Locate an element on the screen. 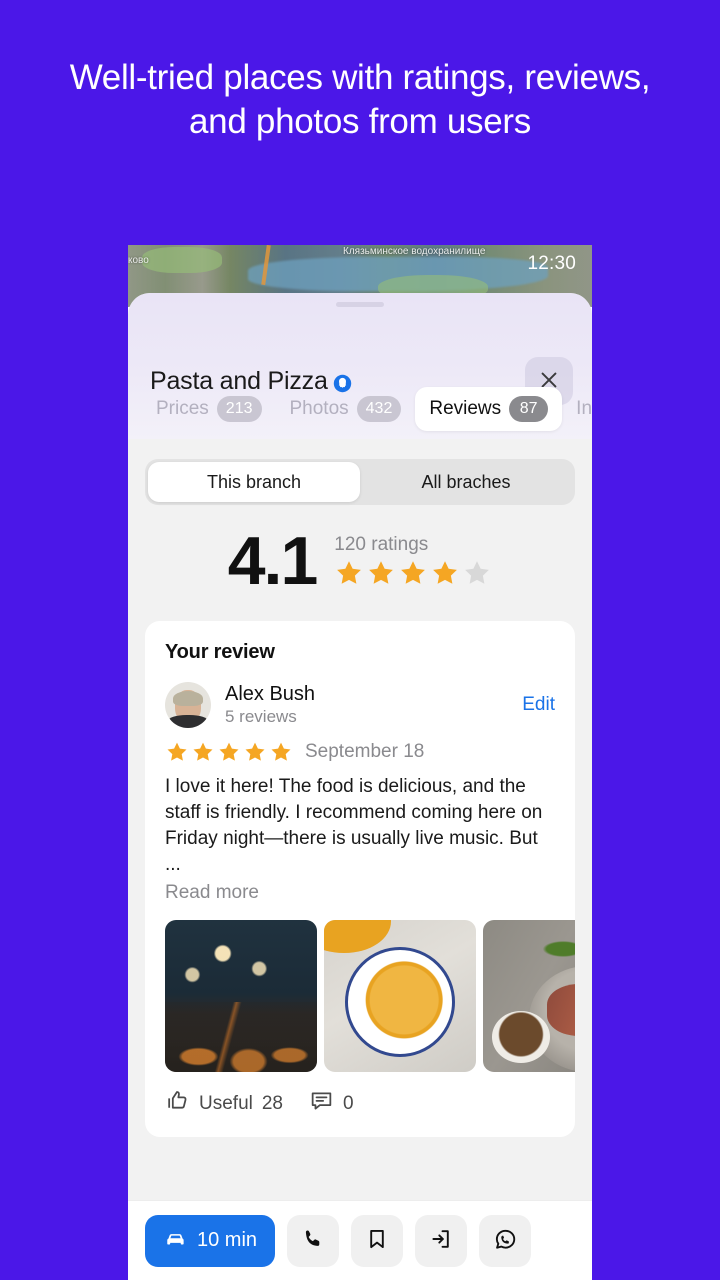 This screenshot has width=720, height=1280. bookmark-button is located at coordinates (377, 1240).